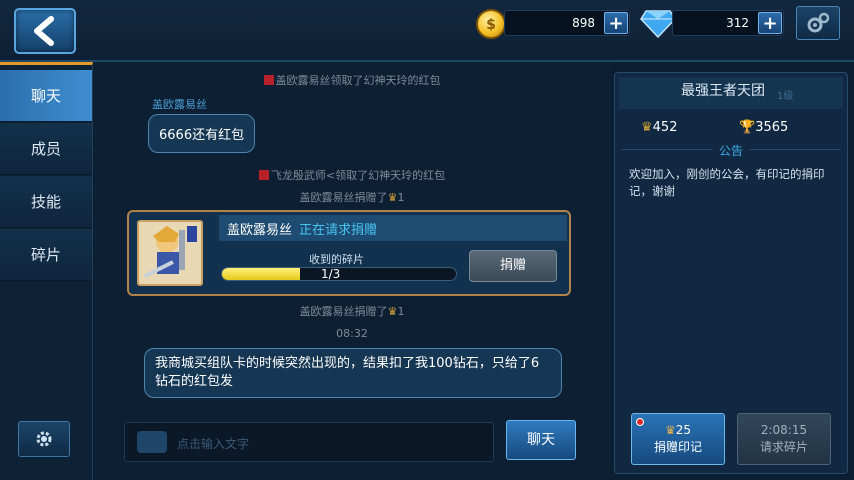 This screenshot has width=854, height=480. I want to click on add-coins-button: +, so click(616, 23).